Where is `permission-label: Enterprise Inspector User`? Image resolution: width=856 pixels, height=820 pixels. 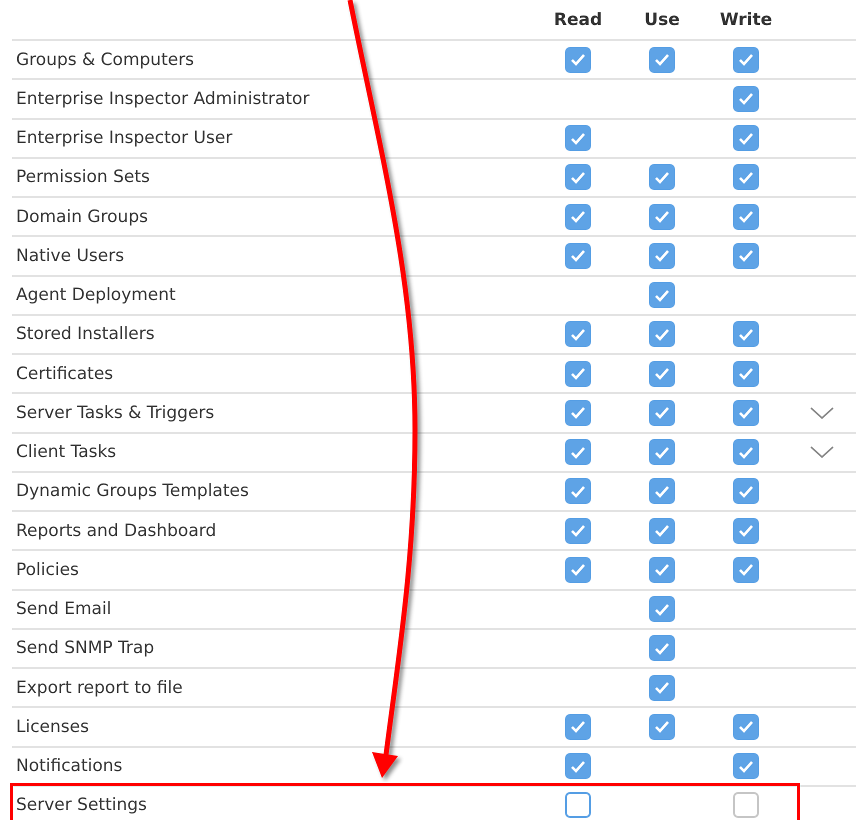 permission-label: Enterprise Inspector User is located at coordinates (124, 138).